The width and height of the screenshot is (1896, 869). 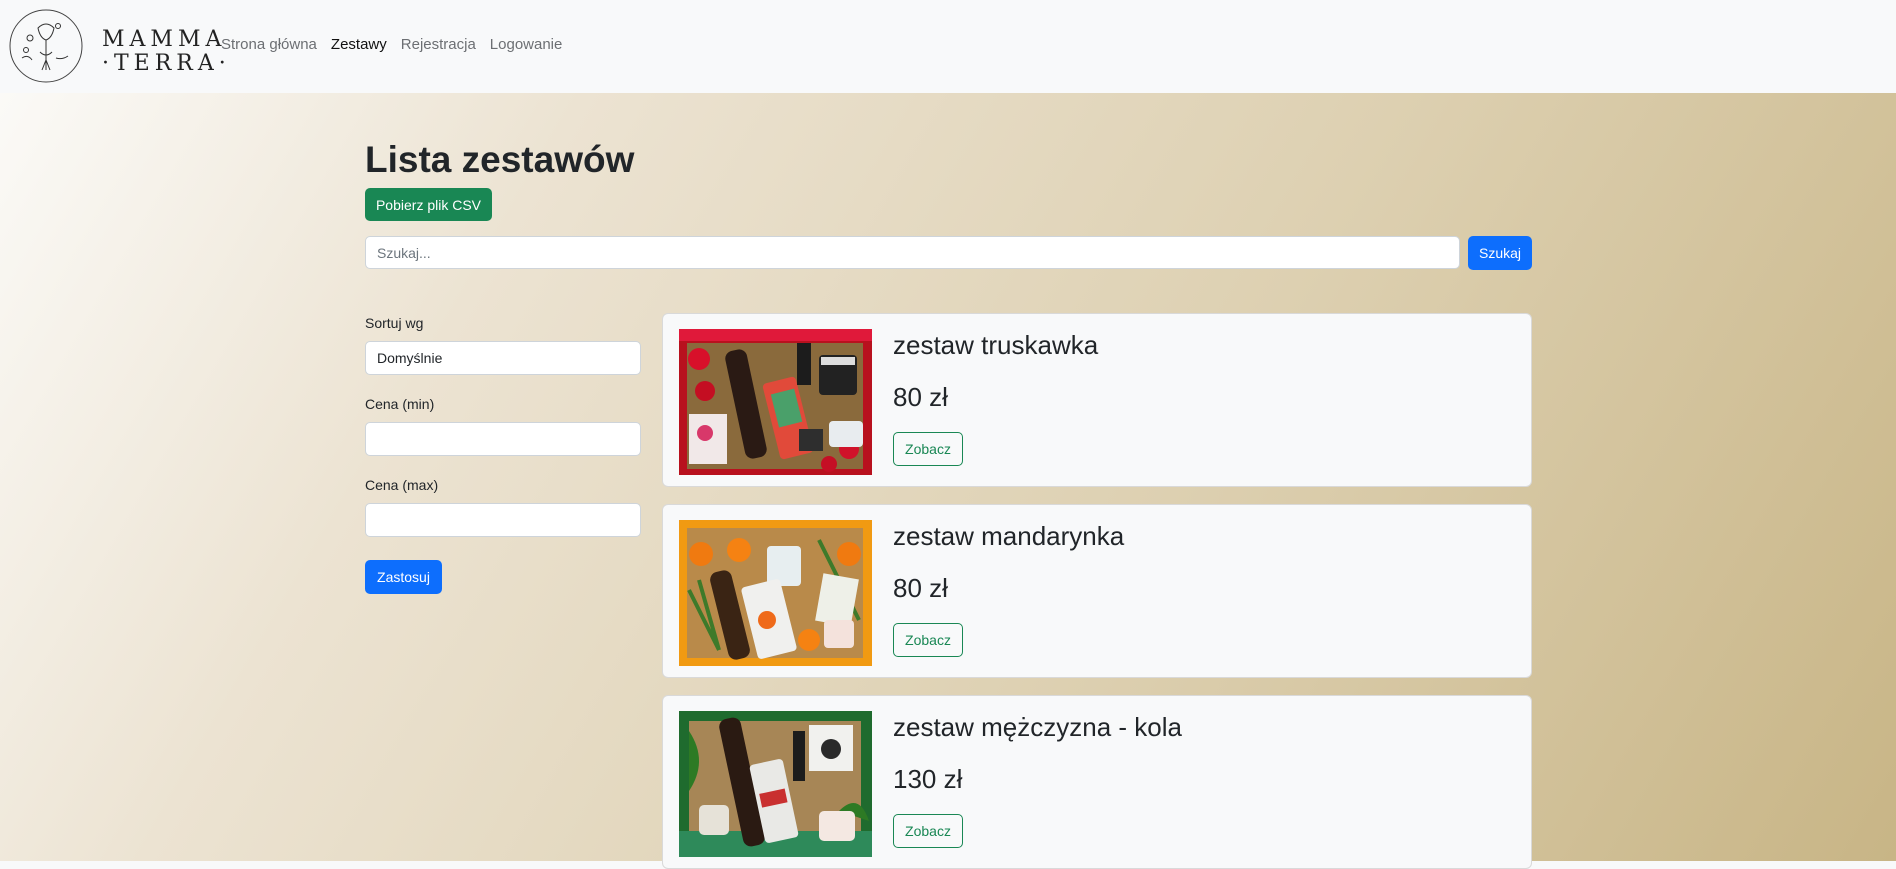 I want to click on search-button: Szukaj, so click(x=1500, y=253).